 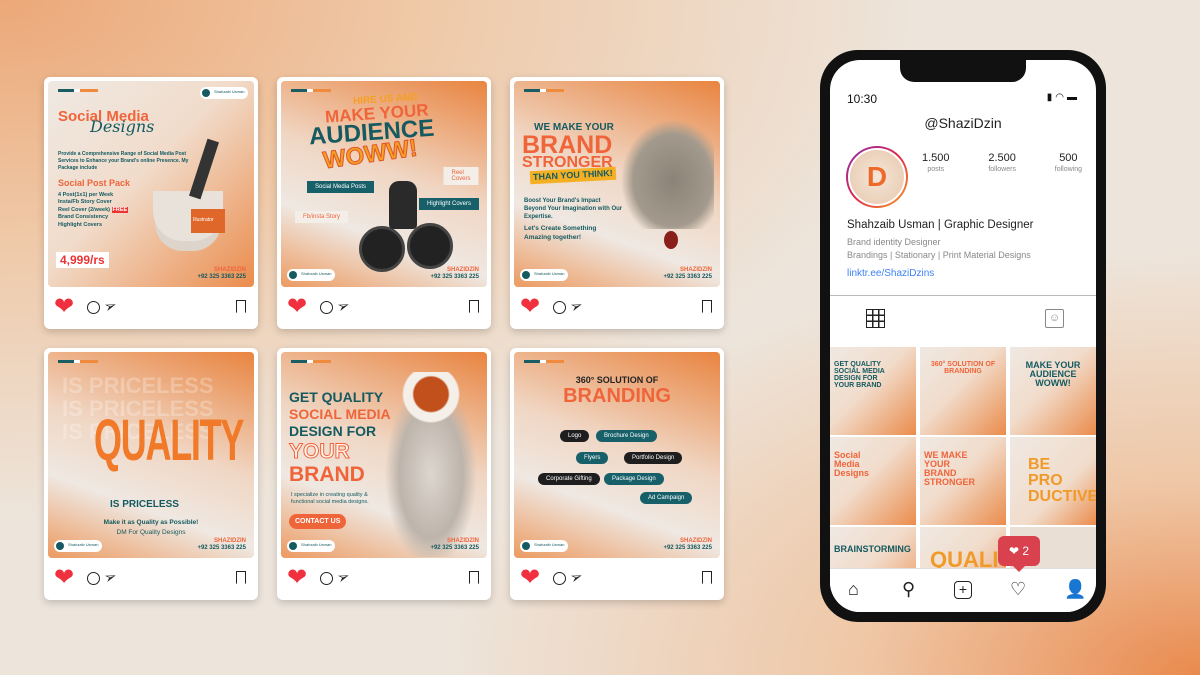 I want to click on headline: DESIGN FOR, so click(x=333, y=431).